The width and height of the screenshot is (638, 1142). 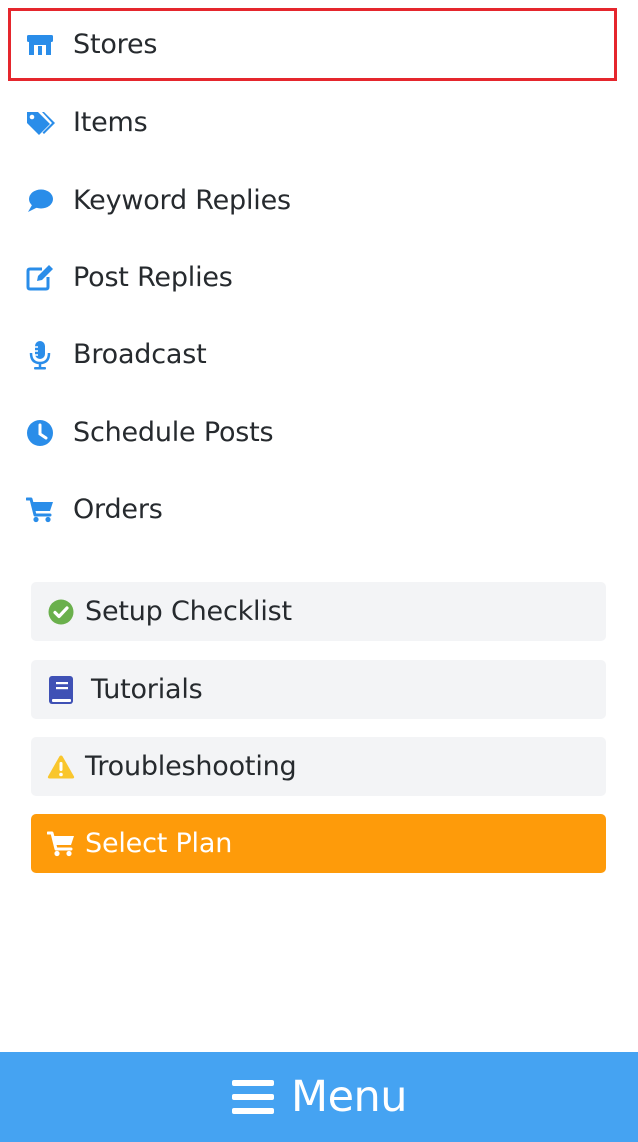 I want to click on comment-icon, so click(x=40, y=201).